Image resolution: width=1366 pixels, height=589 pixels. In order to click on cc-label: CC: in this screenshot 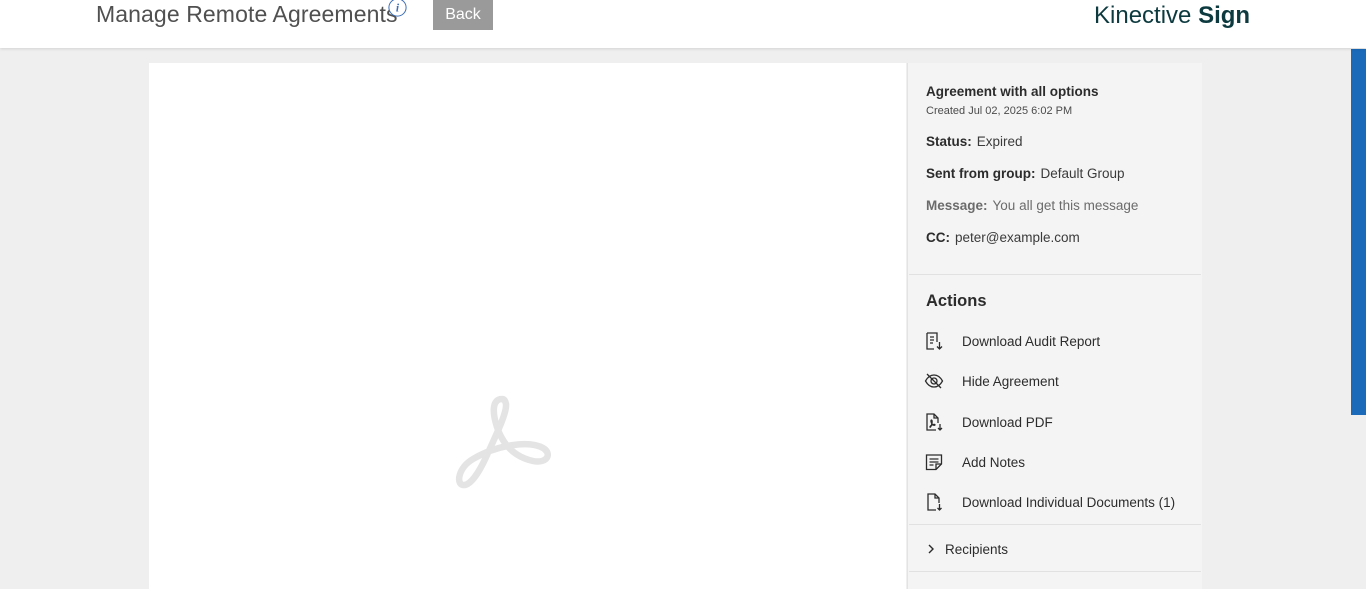, I will do `click(938, 237)`.